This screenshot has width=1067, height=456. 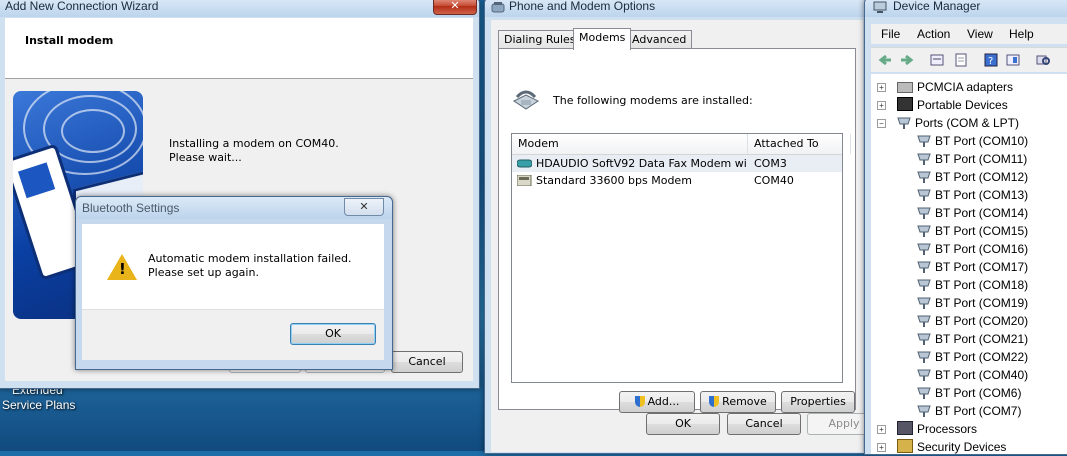 What do you see at coordinates (972, 357) in the screenshot?
I see `tree-node-bt-port: BT Port (COM22)` at bounding box center [972, 357].